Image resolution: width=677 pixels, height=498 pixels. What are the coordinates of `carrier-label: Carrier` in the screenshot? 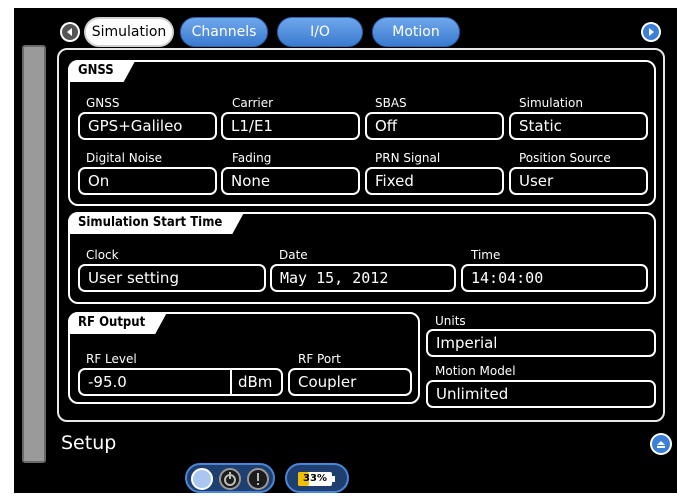 It's located at (253, 103).